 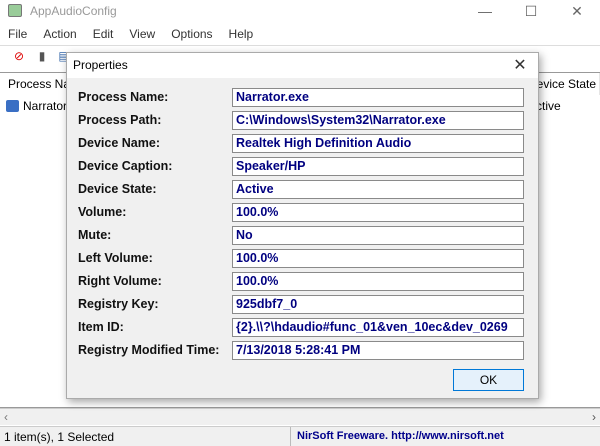 What do you see at coordinates (577, 11) in the screenshot?
I see `close-button: ✕` at bounding box center [577, 11].